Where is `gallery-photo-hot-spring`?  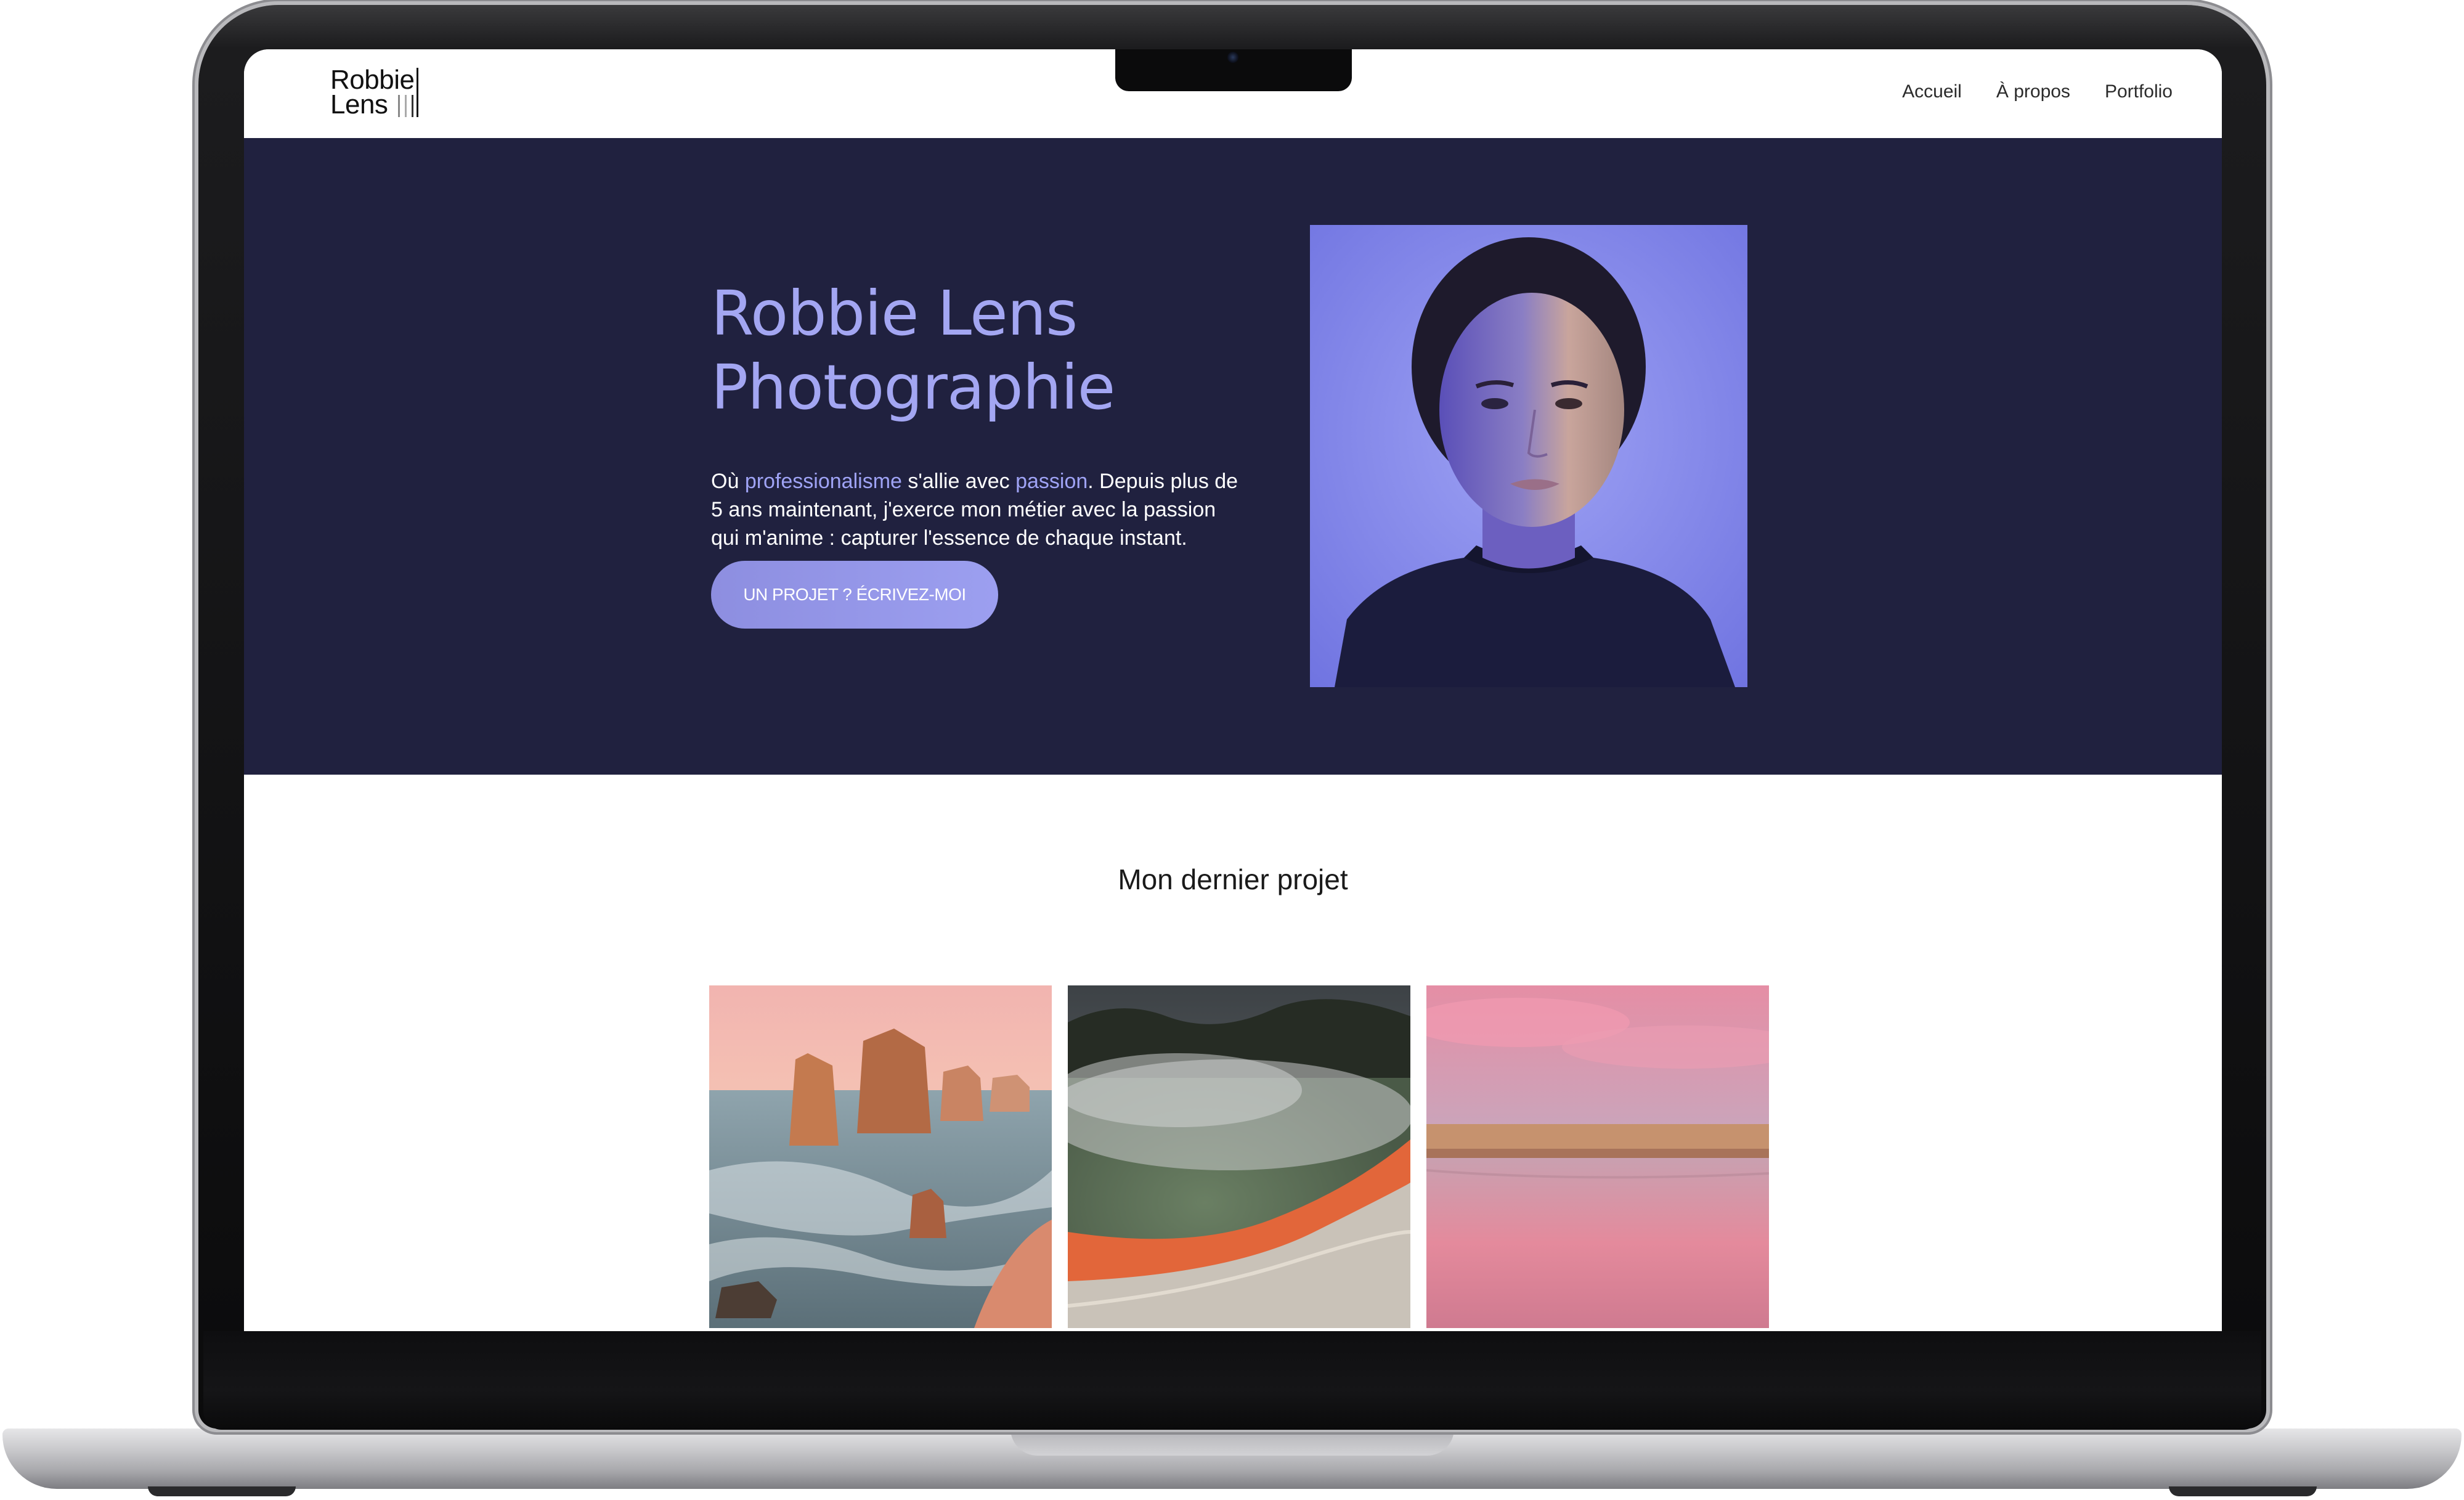
gallery-photo-hot-spring is located at coordinates (1239, 1156).